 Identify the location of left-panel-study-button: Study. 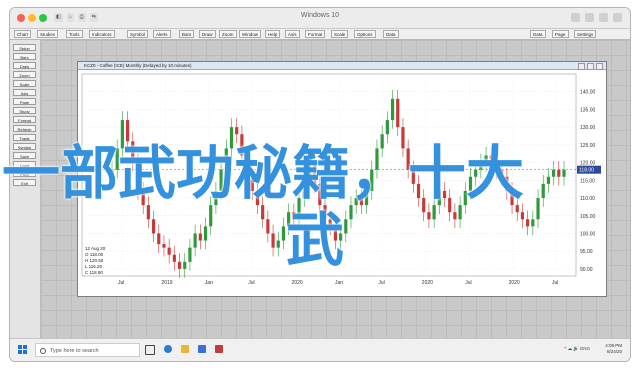
(24, 110).